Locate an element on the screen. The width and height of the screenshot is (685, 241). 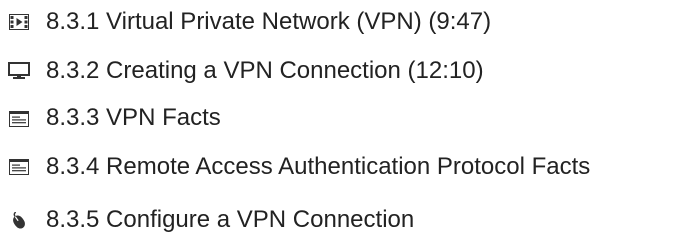
lesson-label: 8.3.5 Configure a VPN Connection is located at coordinates (230, 219).